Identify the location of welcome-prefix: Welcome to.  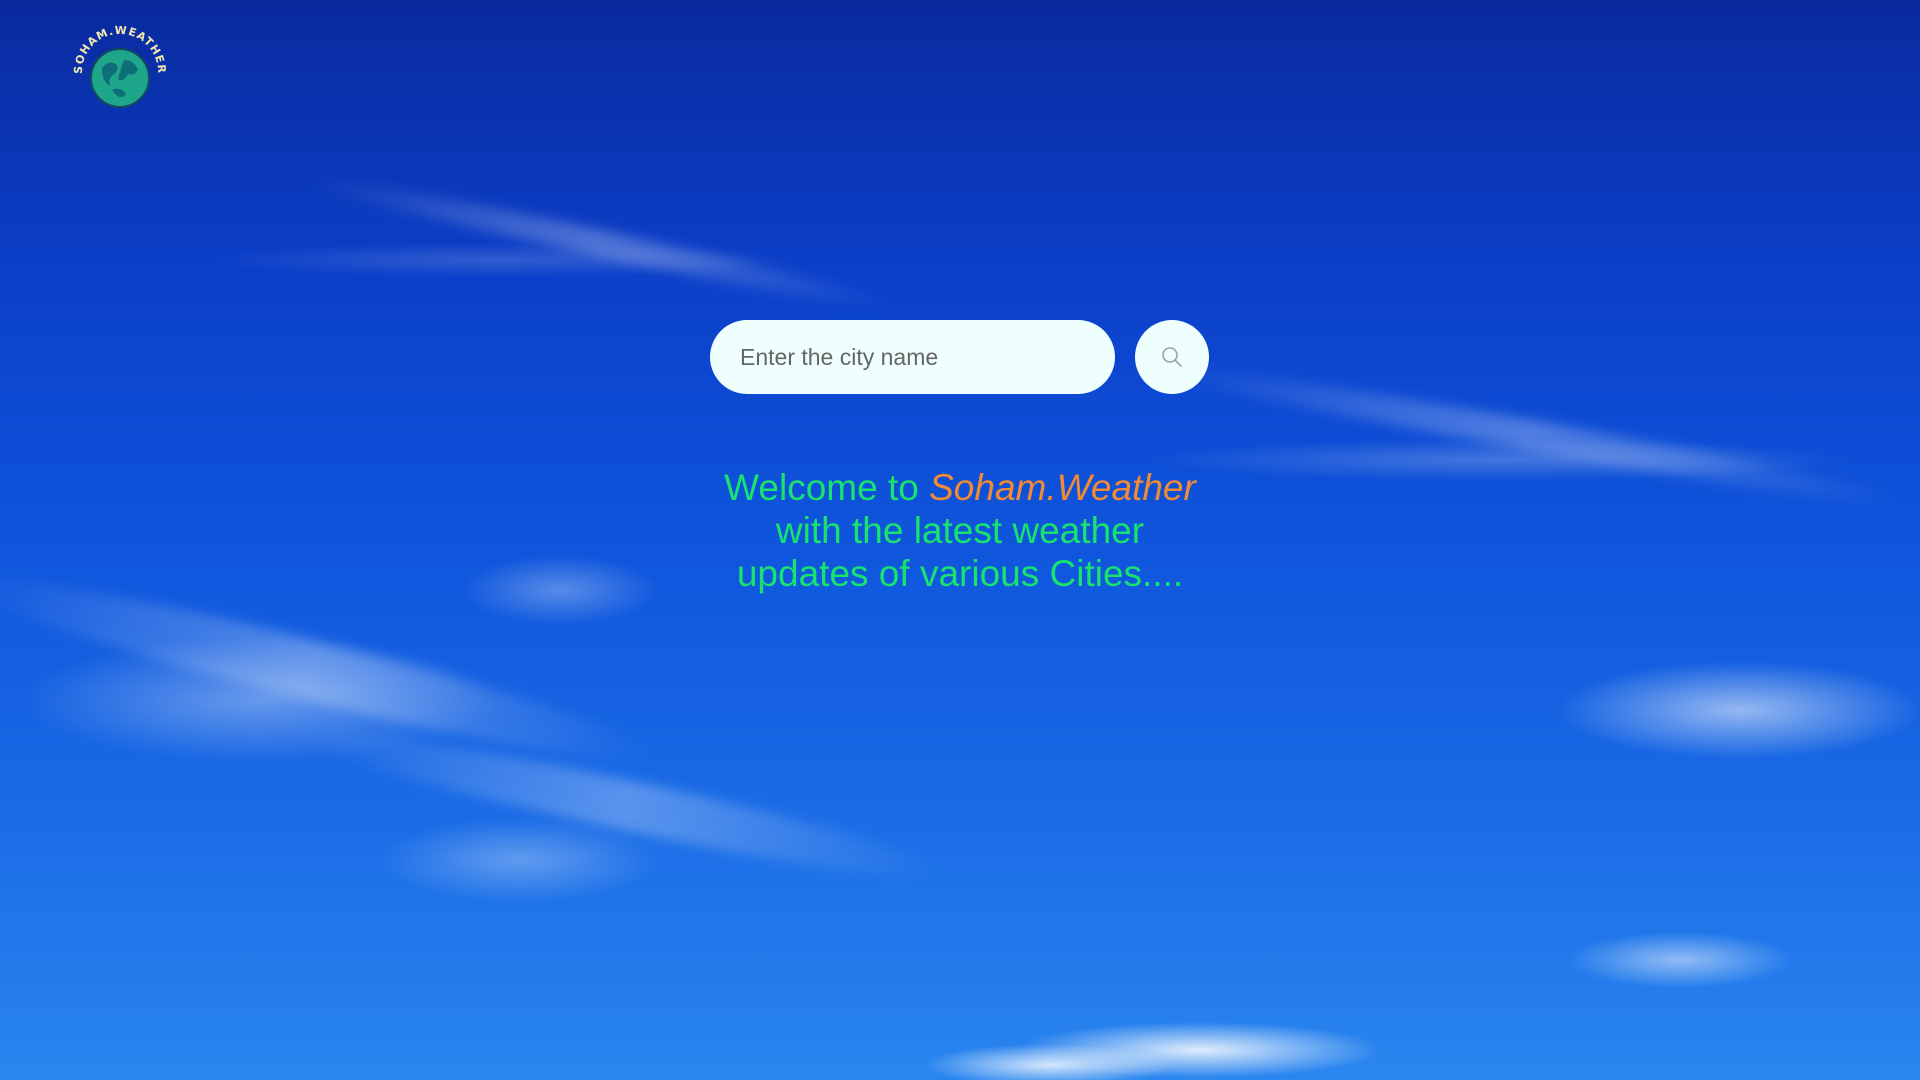
(821, 487).